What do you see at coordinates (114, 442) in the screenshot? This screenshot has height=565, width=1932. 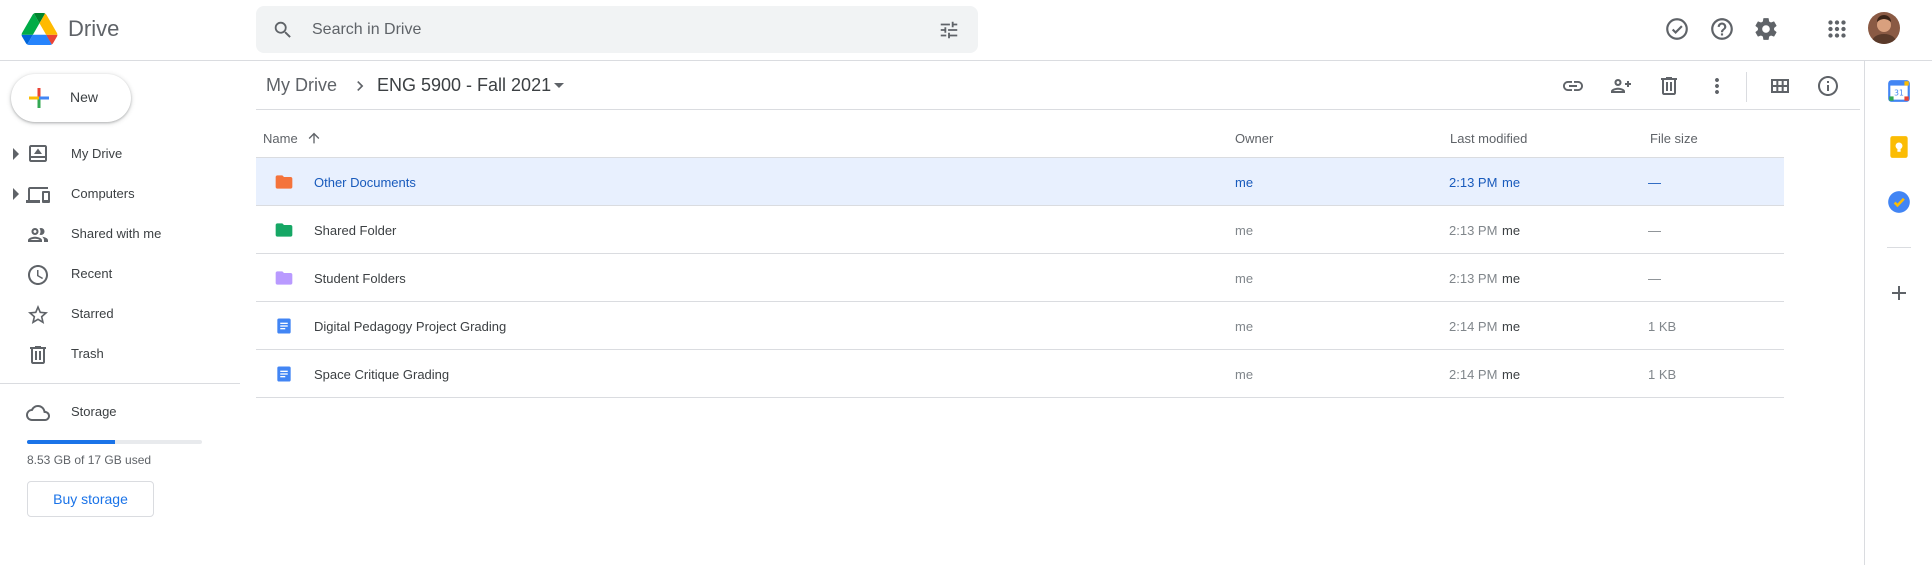 I see `storage-usage-bar` at bounding box center [114, 442].